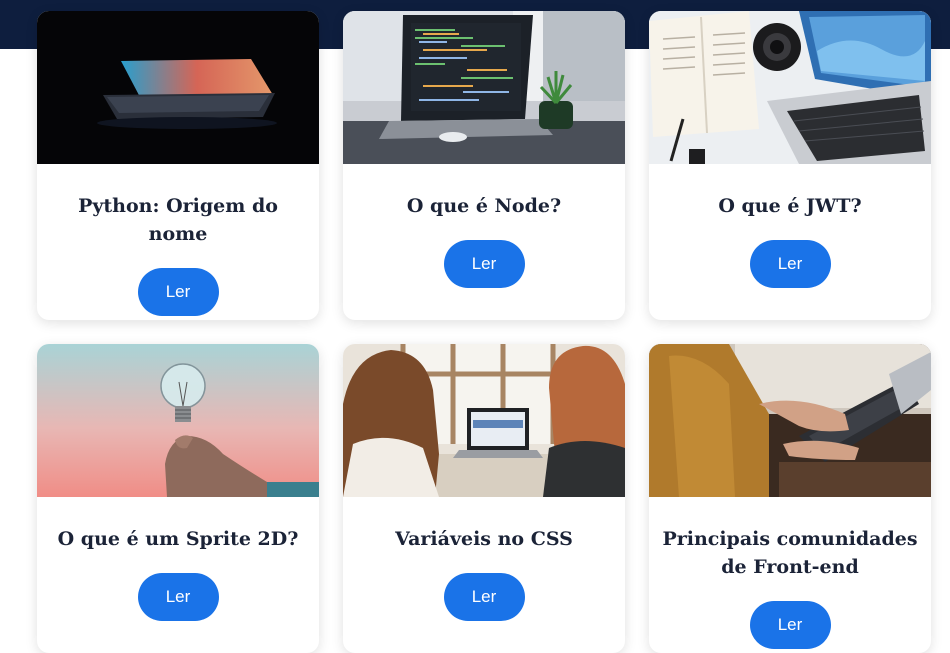 The height and width of the screenshot is (653, 950). Describe the element at coordinates (484, 498) in the screenshot. I see `post-card: Variáveis no CSS Ler` at that location.